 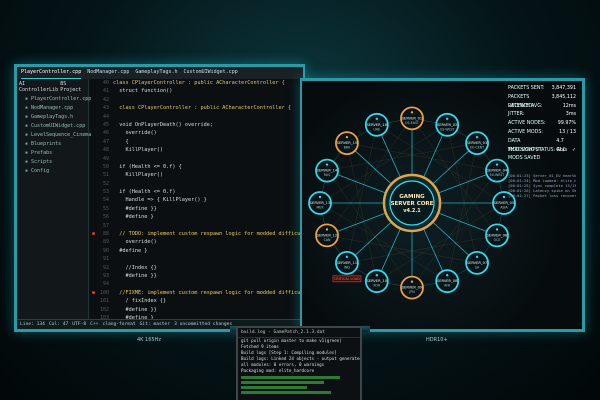 I want to click on code-line: struct function(), so click(x=208, y=91).